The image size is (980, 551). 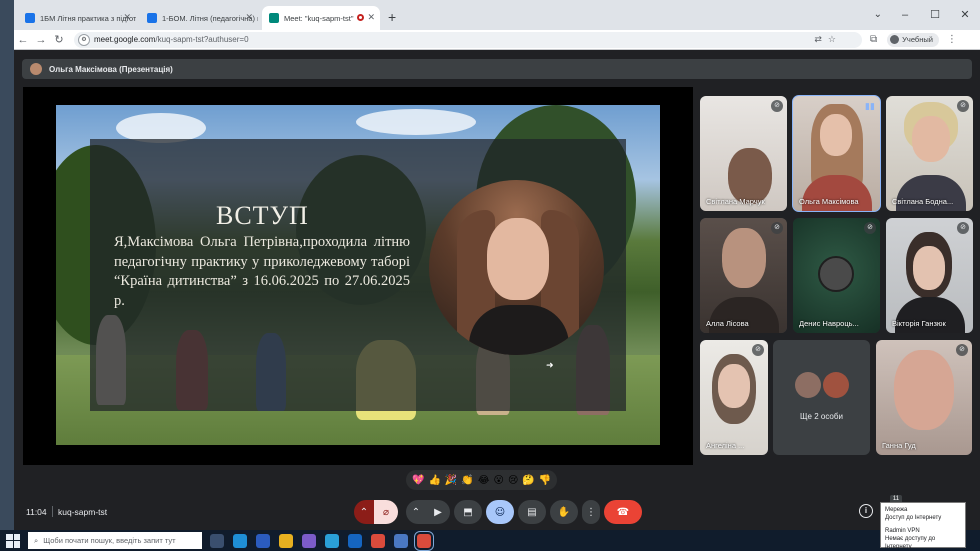 What do you see at coordinates (735, 201) in the screenshot?
I see `participant-name: Світлана Марчук` at bounding box center [735, 201].